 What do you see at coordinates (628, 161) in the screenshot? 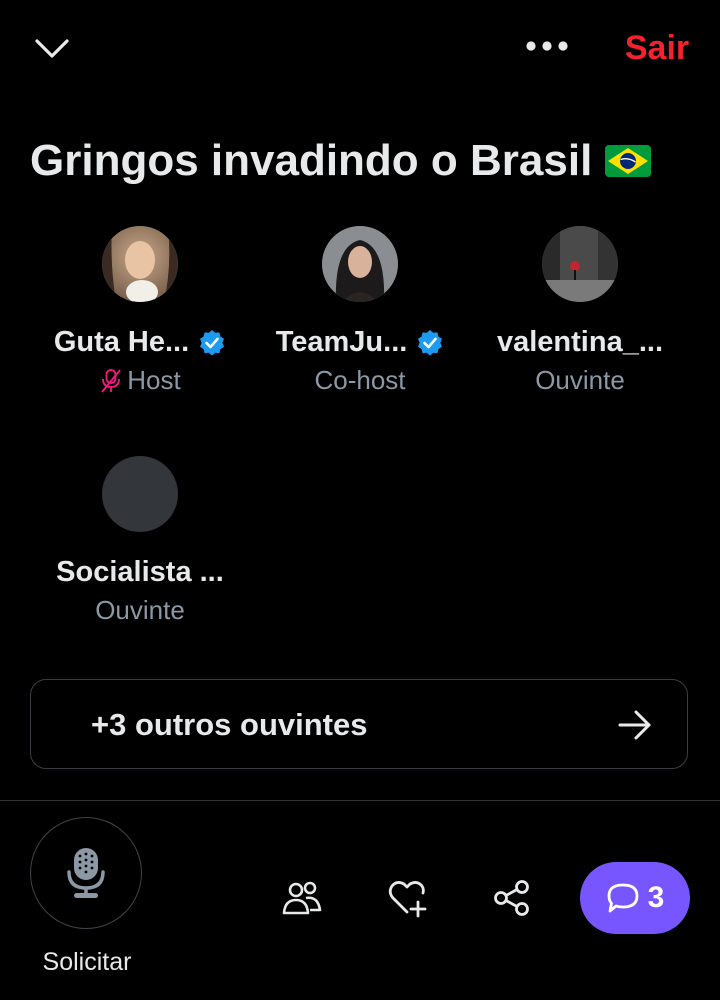
I see `brazil-flag-icon` at bounding box center [628, 161].